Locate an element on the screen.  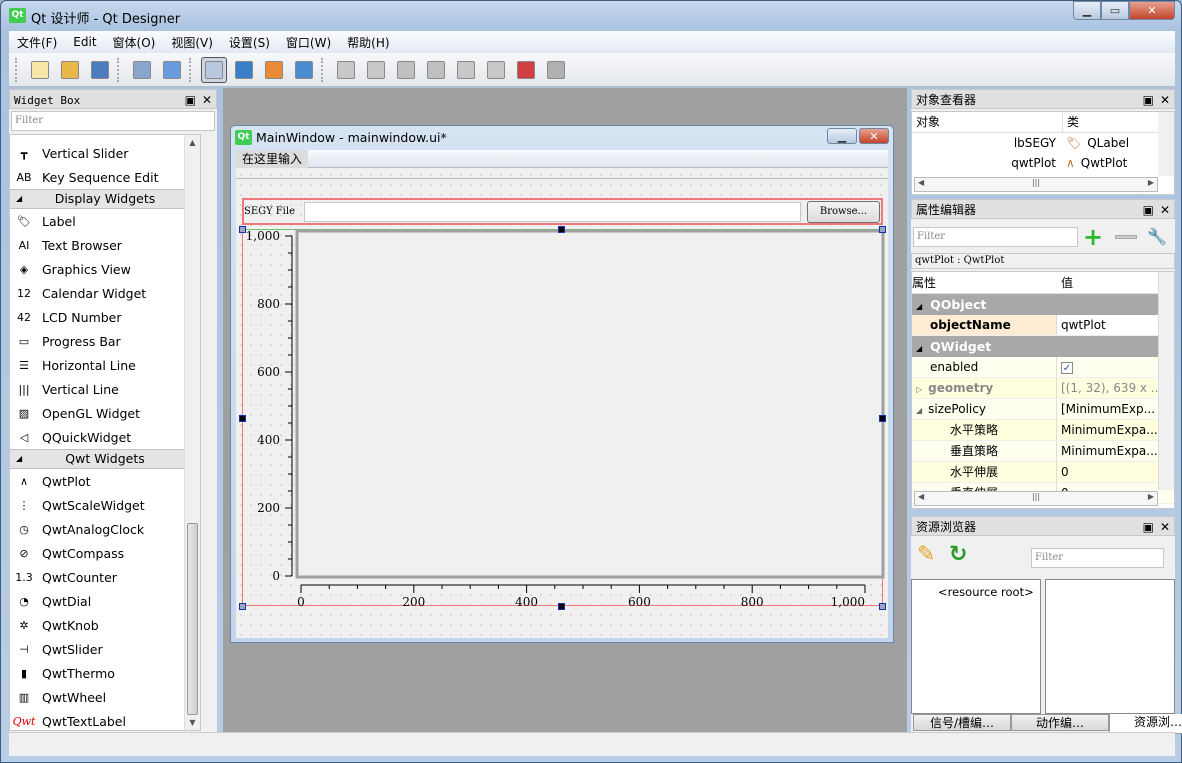
close-button: ✕ is located at coordinates (1152, 10).